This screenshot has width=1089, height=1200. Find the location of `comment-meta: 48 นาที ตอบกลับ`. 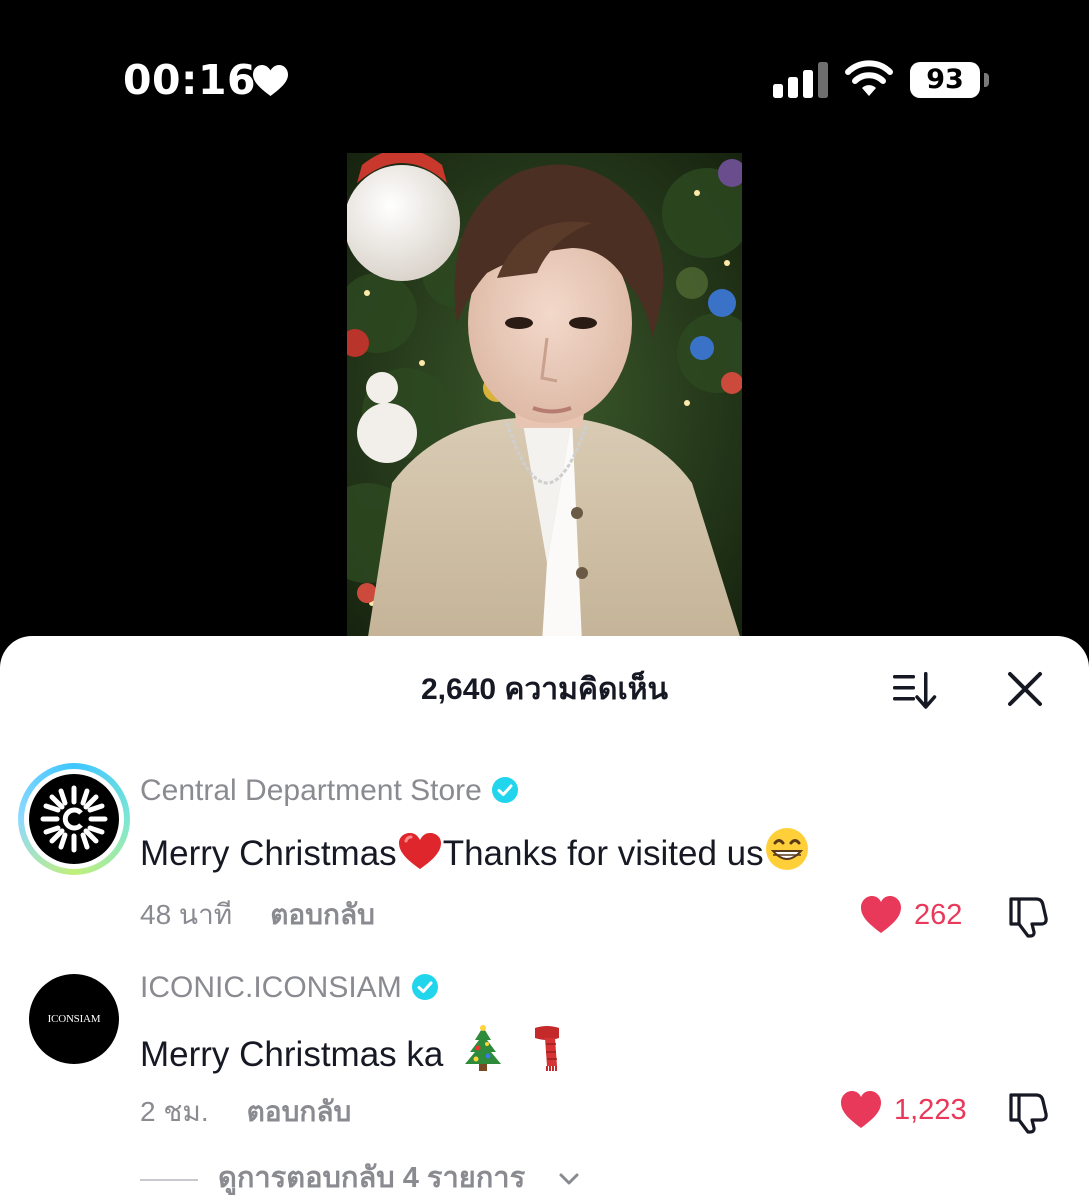

comment-meta: 48 นาที ตอบกลับ is located at coordinates (257, 915).